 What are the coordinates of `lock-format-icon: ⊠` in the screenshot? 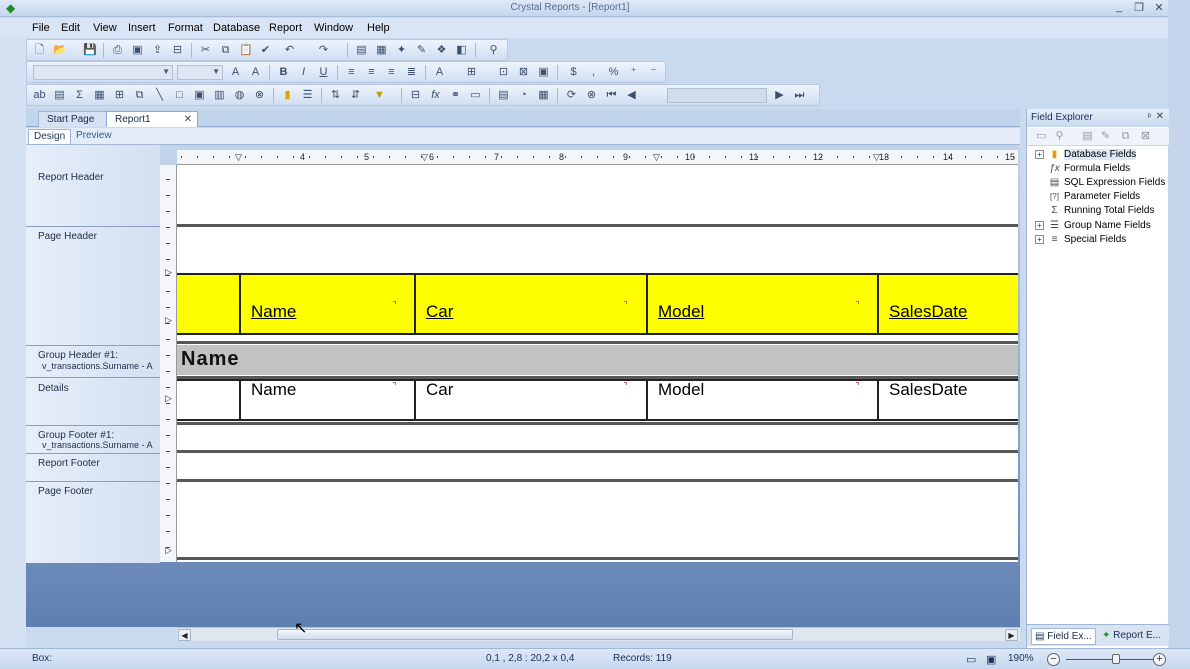 It's located at (523, 72).